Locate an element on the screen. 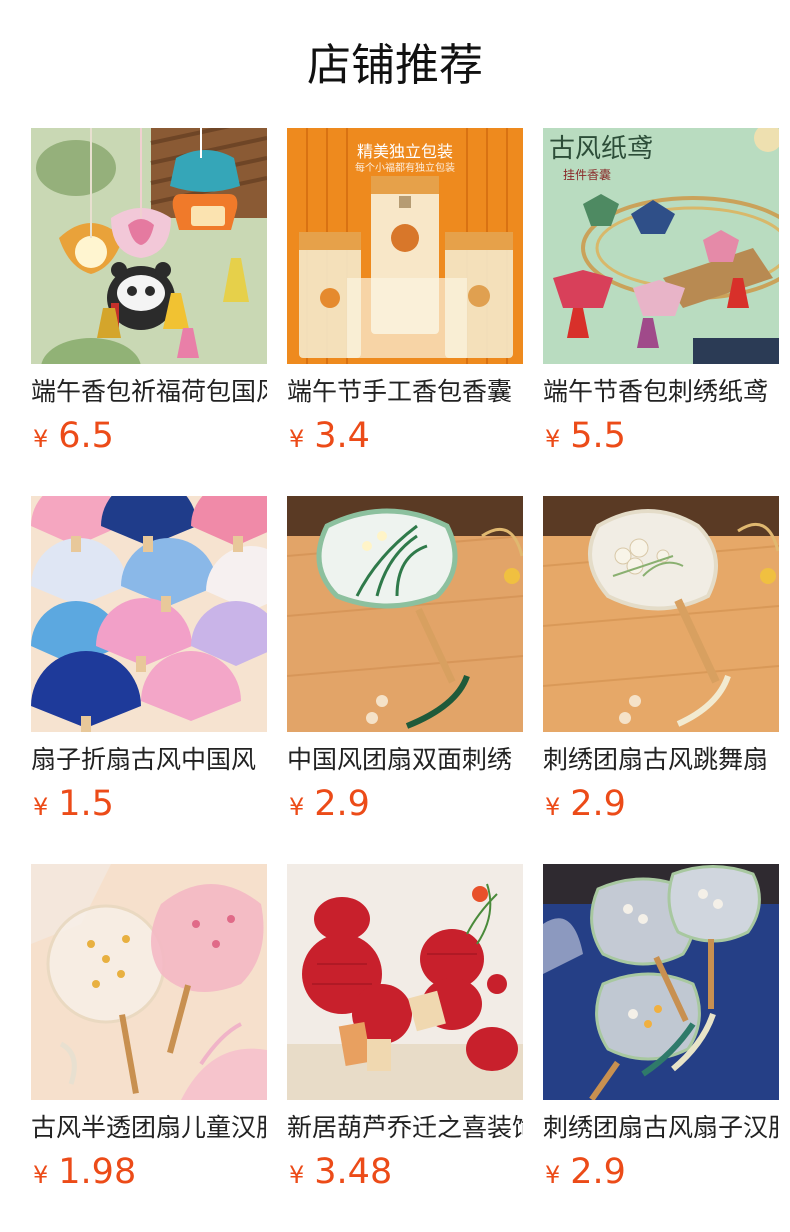  product-name: 新居葫芦乔迁之喜装饰 is located at coordinates (405, 1128).